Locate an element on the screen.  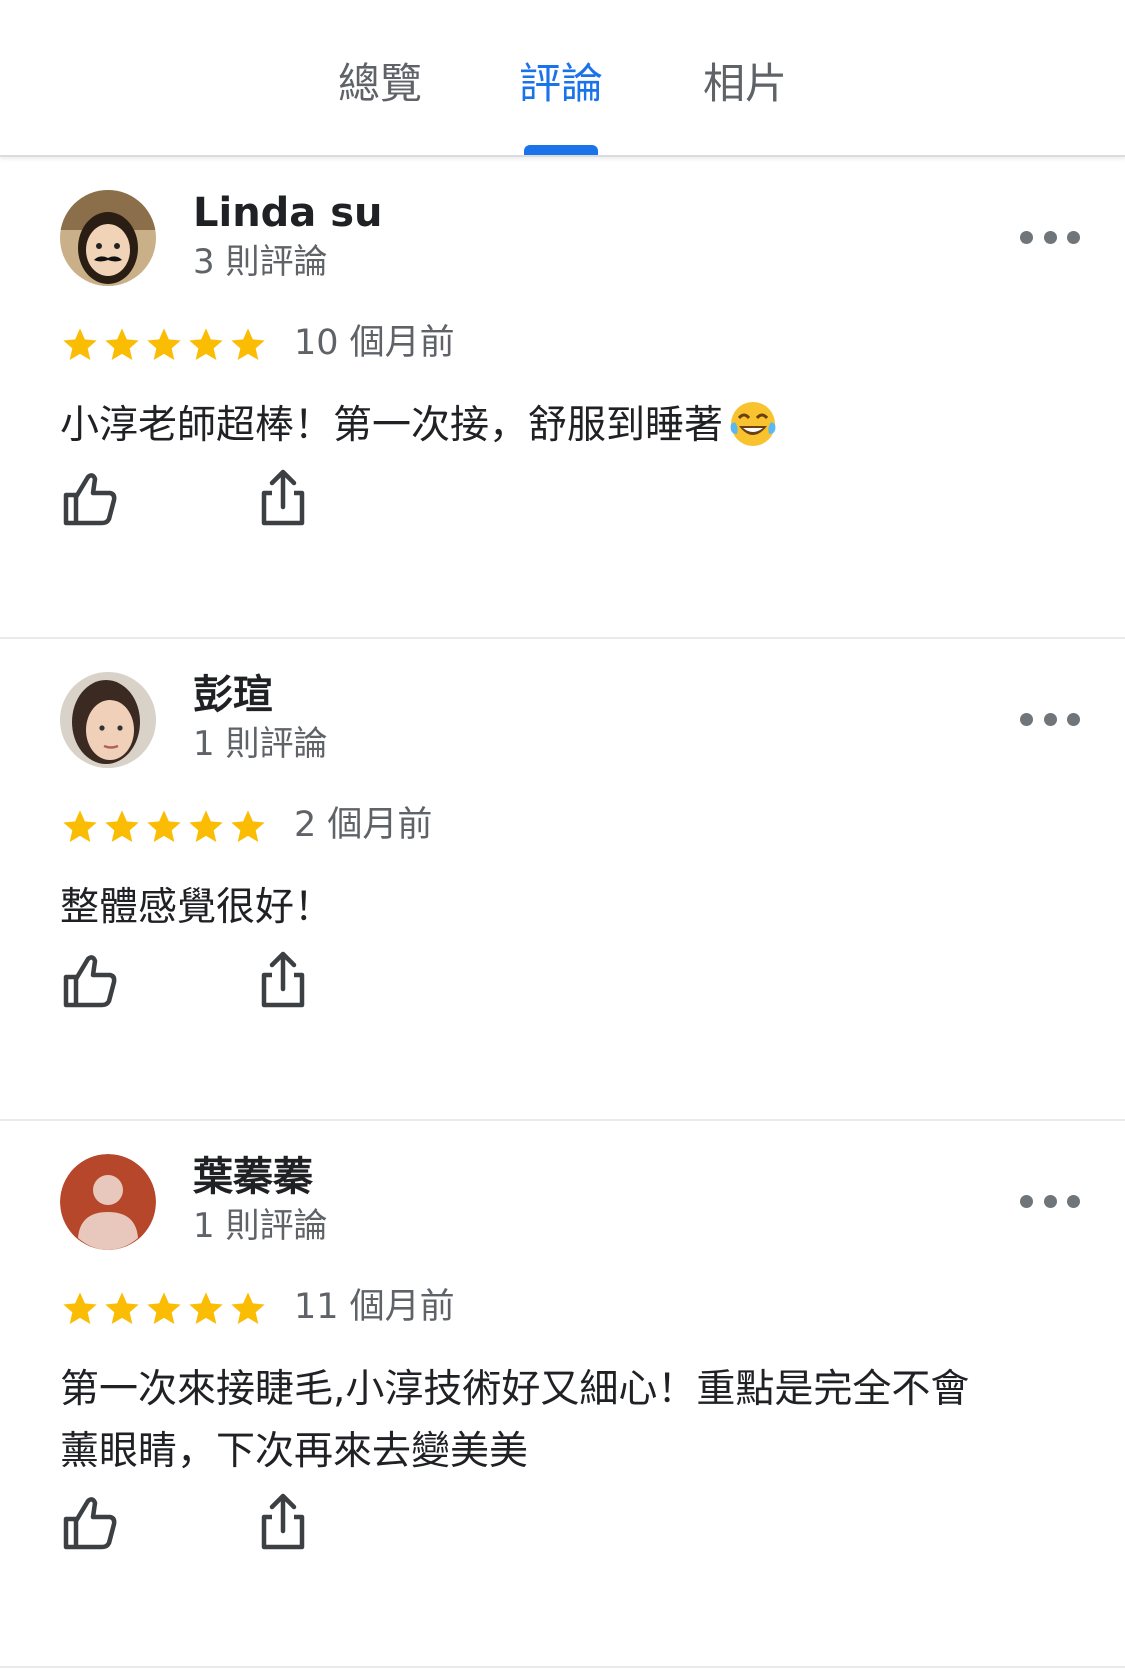
review-text-content: 整體感覺很好！ is located at coordinates (197, 907).